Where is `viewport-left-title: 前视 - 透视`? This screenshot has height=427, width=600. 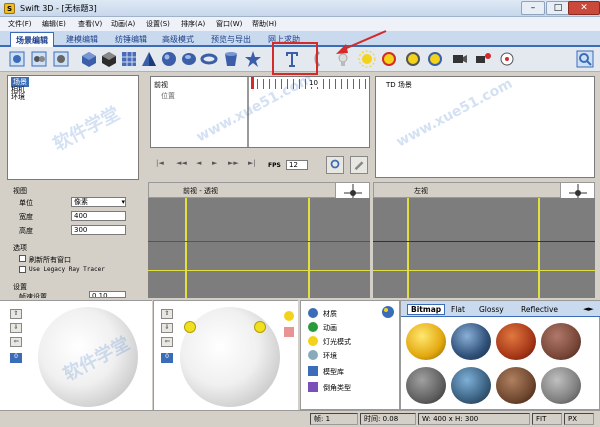
viewport-left-title: 前视 - 透视 is located at coordinates (200, 191).